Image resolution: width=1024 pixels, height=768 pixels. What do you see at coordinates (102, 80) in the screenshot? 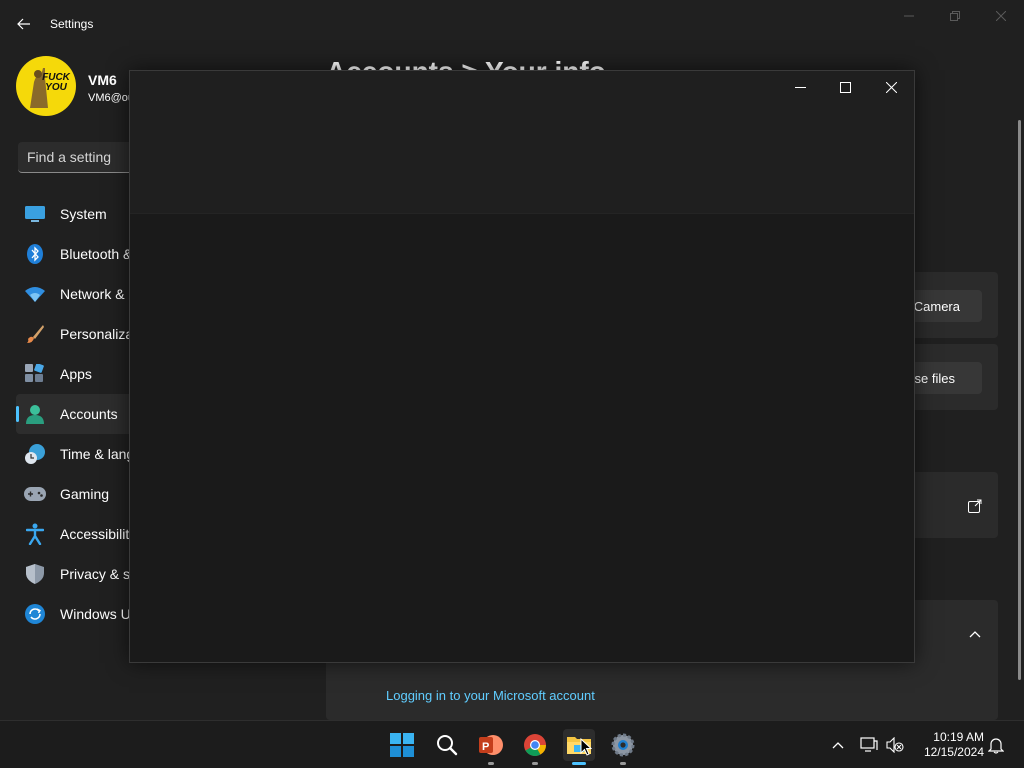
I see `user-name: VM6` at bounding box center [102, 80].